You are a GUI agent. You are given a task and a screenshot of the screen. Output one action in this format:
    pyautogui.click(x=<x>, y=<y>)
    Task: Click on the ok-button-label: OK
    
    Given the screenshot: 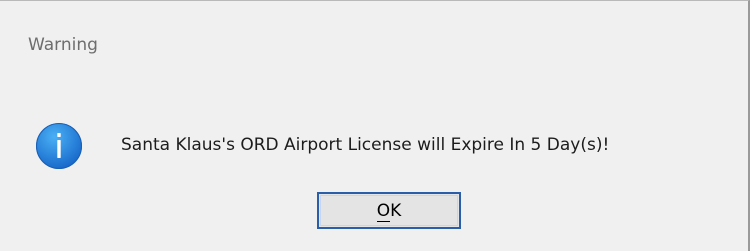 What is the action you would take?
    pyautogui.click(x=389, y=211)
    